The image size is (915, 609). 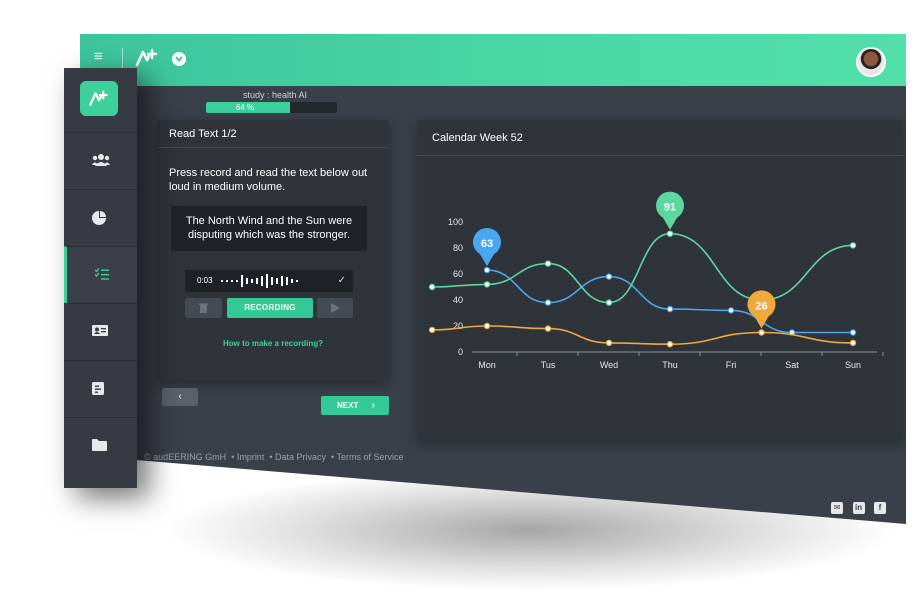 I want to click on terms-link: Terms of Service, so click(x=370, y=457).